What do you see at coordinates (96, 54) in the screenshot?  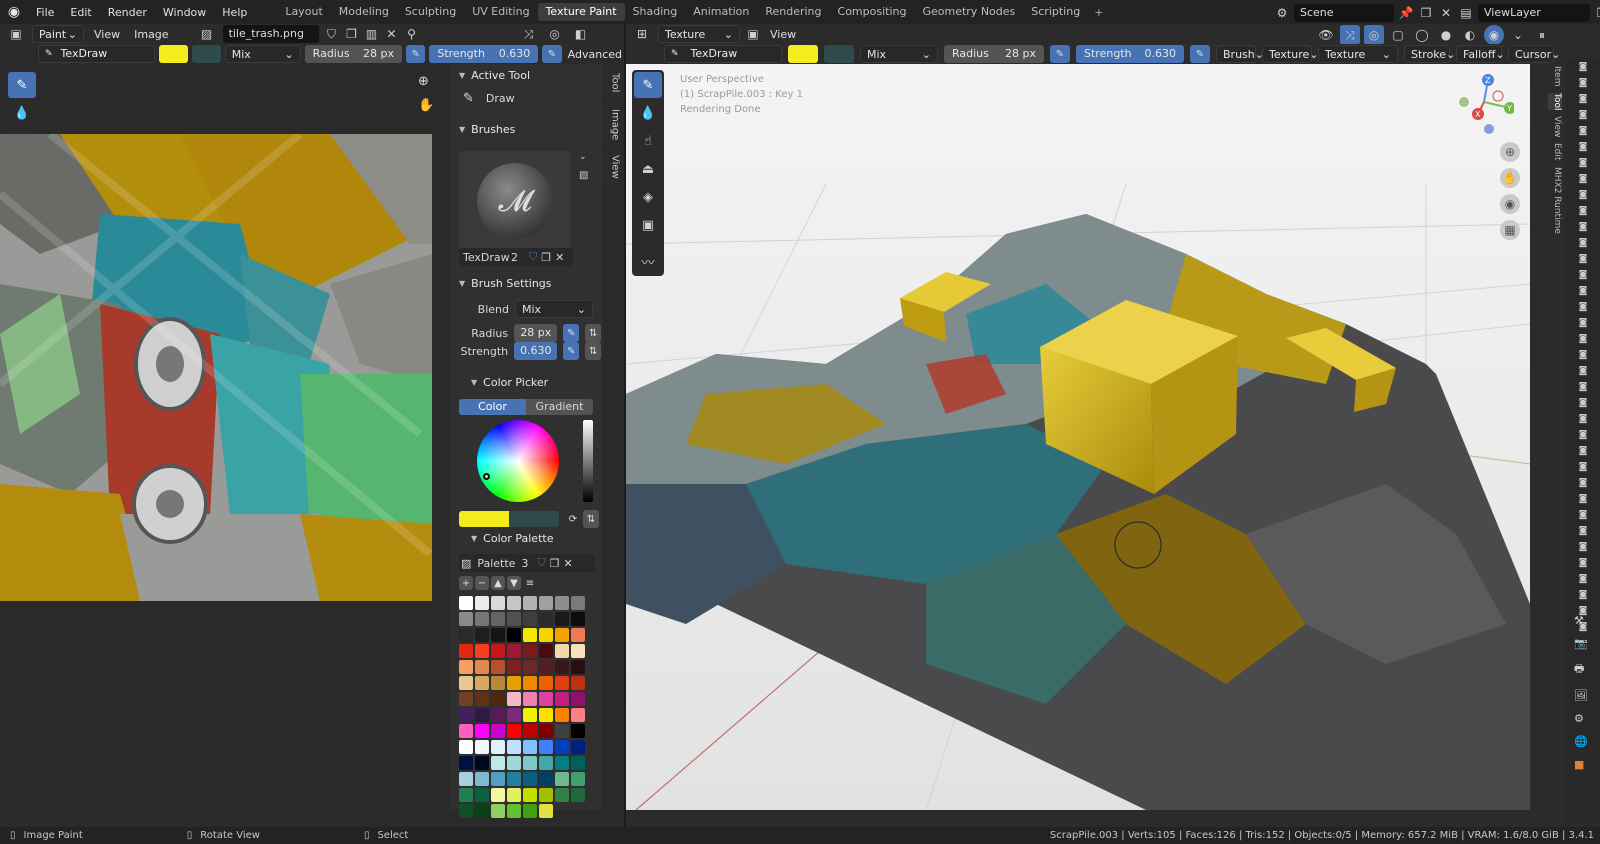 I see `brush-selector: ✎ TexDraw` at bounding box center [96, 54].